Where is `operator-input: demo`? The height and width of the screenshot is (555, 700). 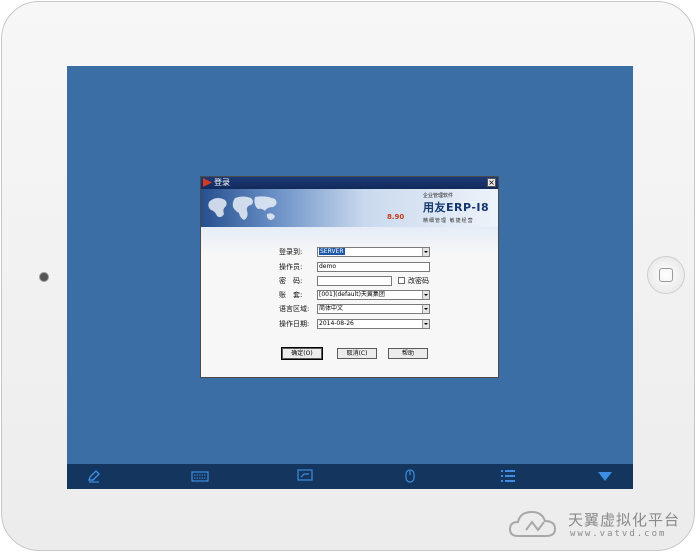
operator-input: demo is located at coordinates (373, 267).